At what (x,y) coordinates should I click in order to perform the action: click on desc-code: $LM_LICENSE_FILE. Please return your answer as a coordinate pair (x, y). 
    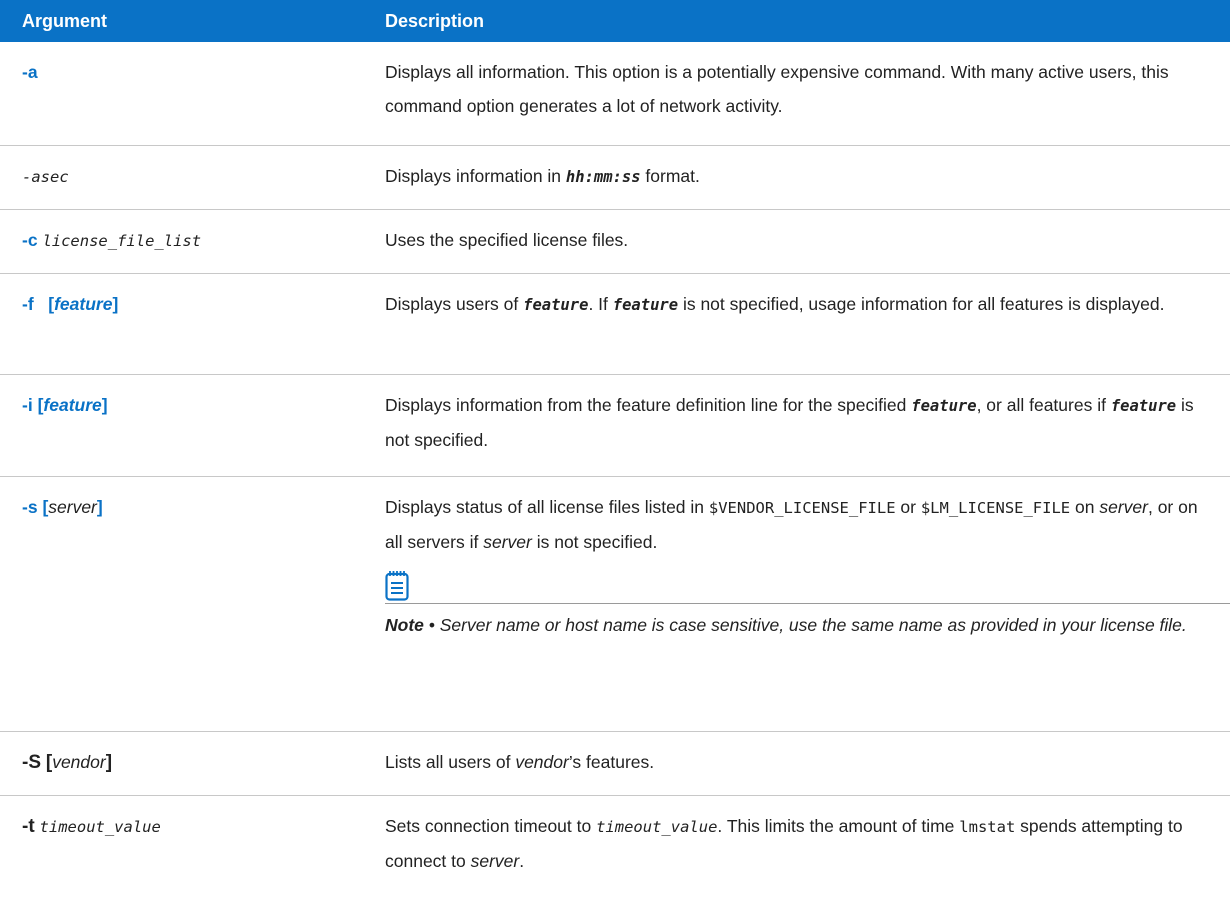
    Looking at the image, I should click on (995, 507).